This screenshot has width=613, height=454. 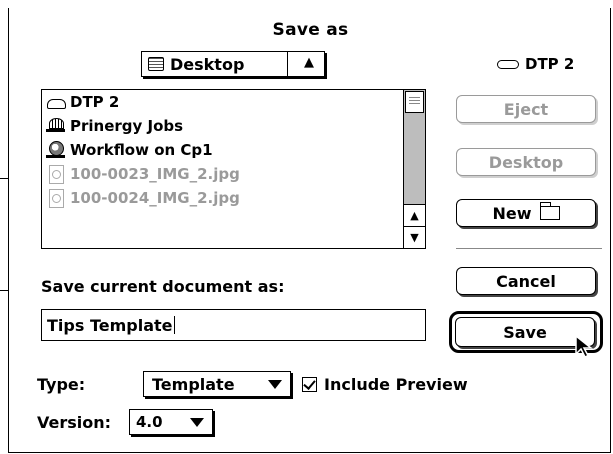 What do you see at coordinates (149, 422) in the screenshot?
I see `version-popup-label: 4.0` at bounding box center [149, 422].